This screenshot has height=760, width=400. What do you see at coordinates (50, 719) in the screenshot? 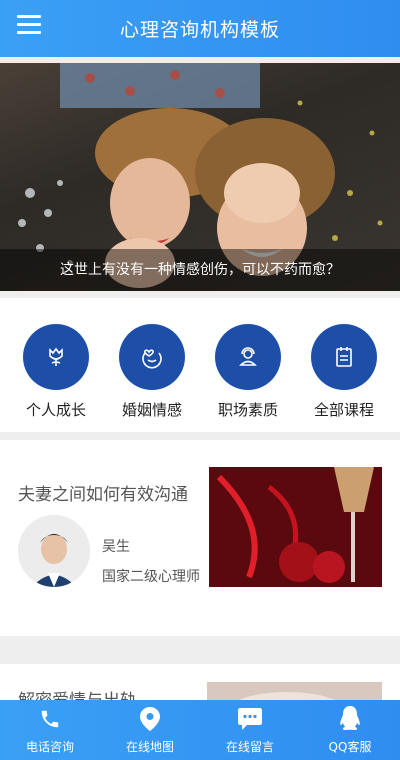
I see `phone-icon` at bounding box center [50, 719].